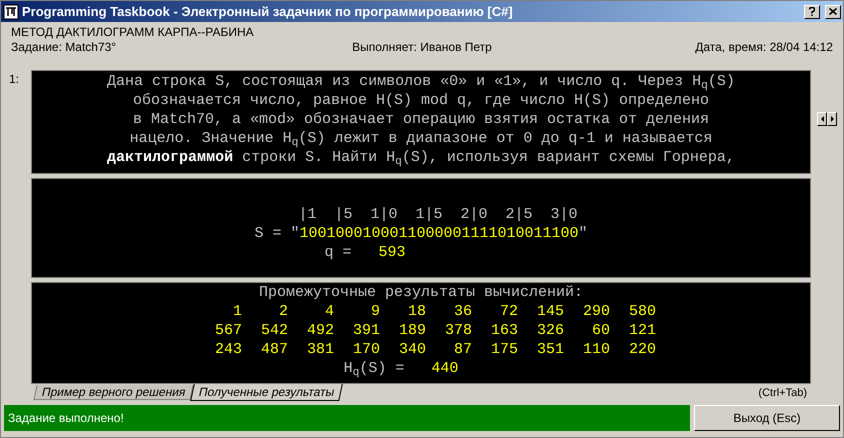 The height and width of the screenshot is (438, 844). Describe the element at coordinates (508, 311) in the screenshot. I see `result-number: 72` at that location.